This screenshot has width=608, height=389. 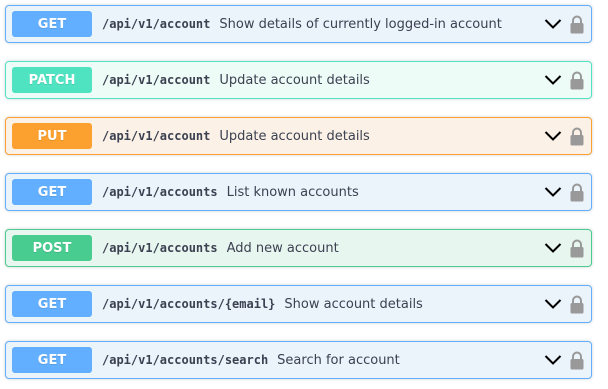 I want to click on operation-summary: Show account details, so click(x=353, y=304).